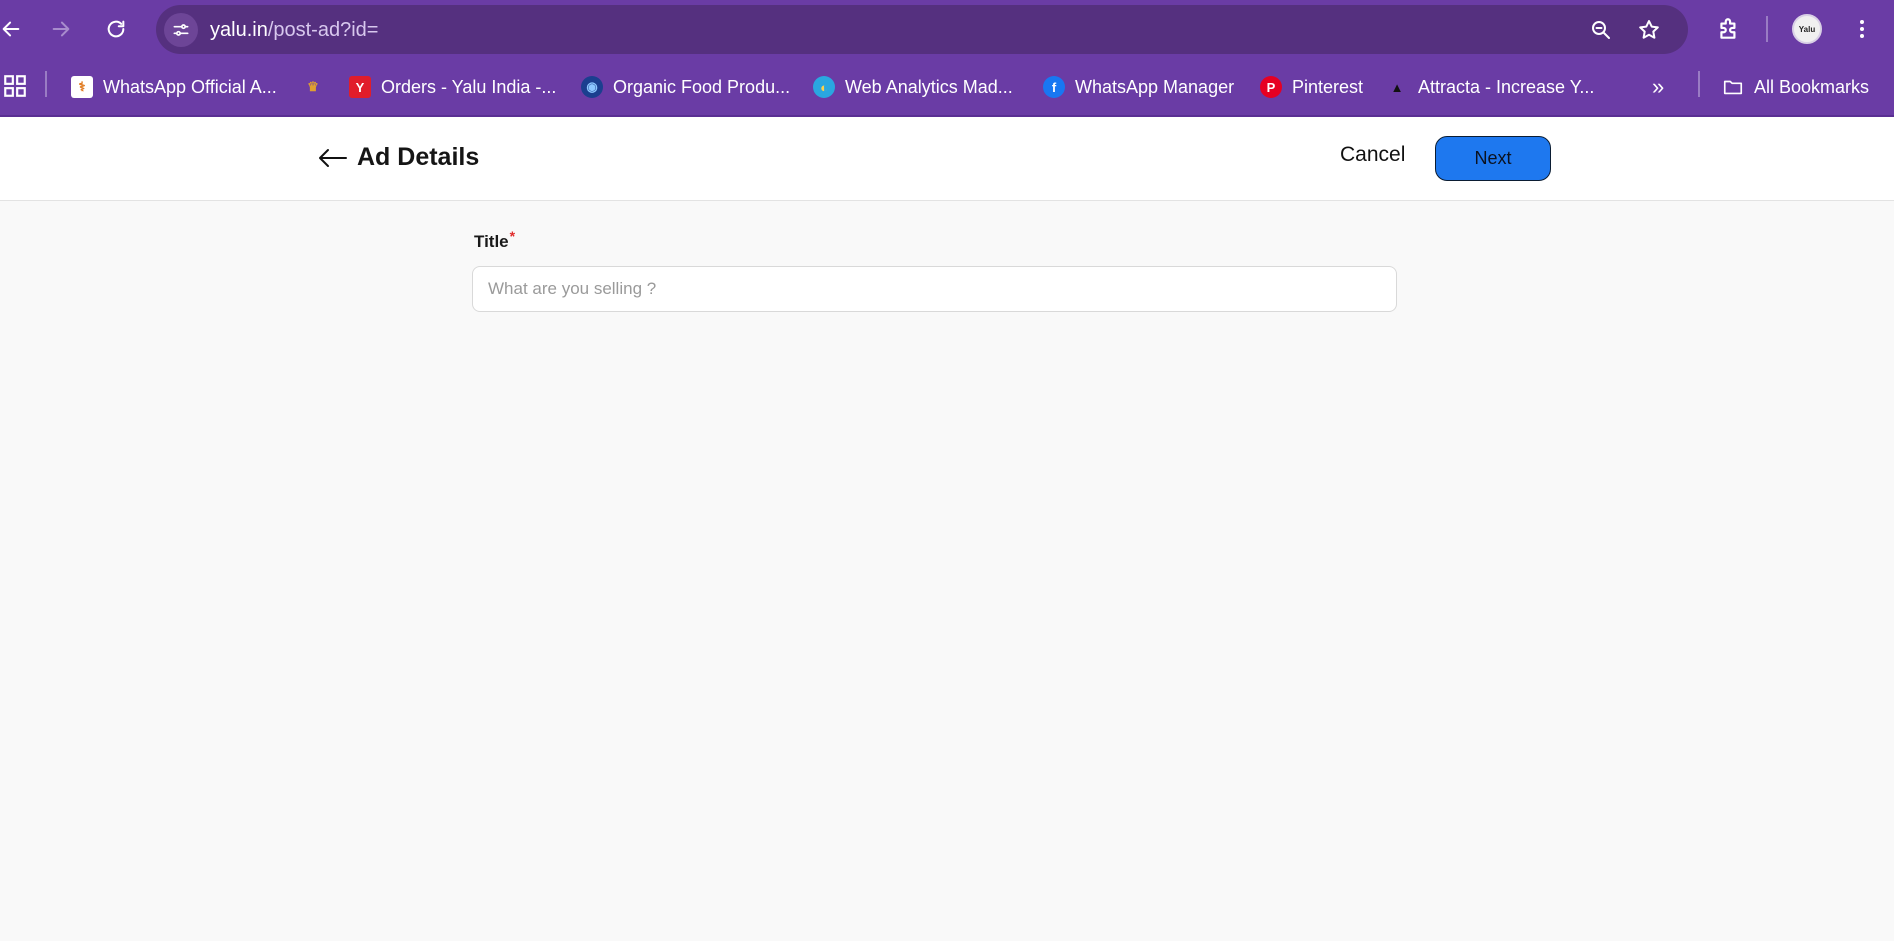 The image size is (1894, 941). I want to click on title-label-text: Title, so click(491, 241).